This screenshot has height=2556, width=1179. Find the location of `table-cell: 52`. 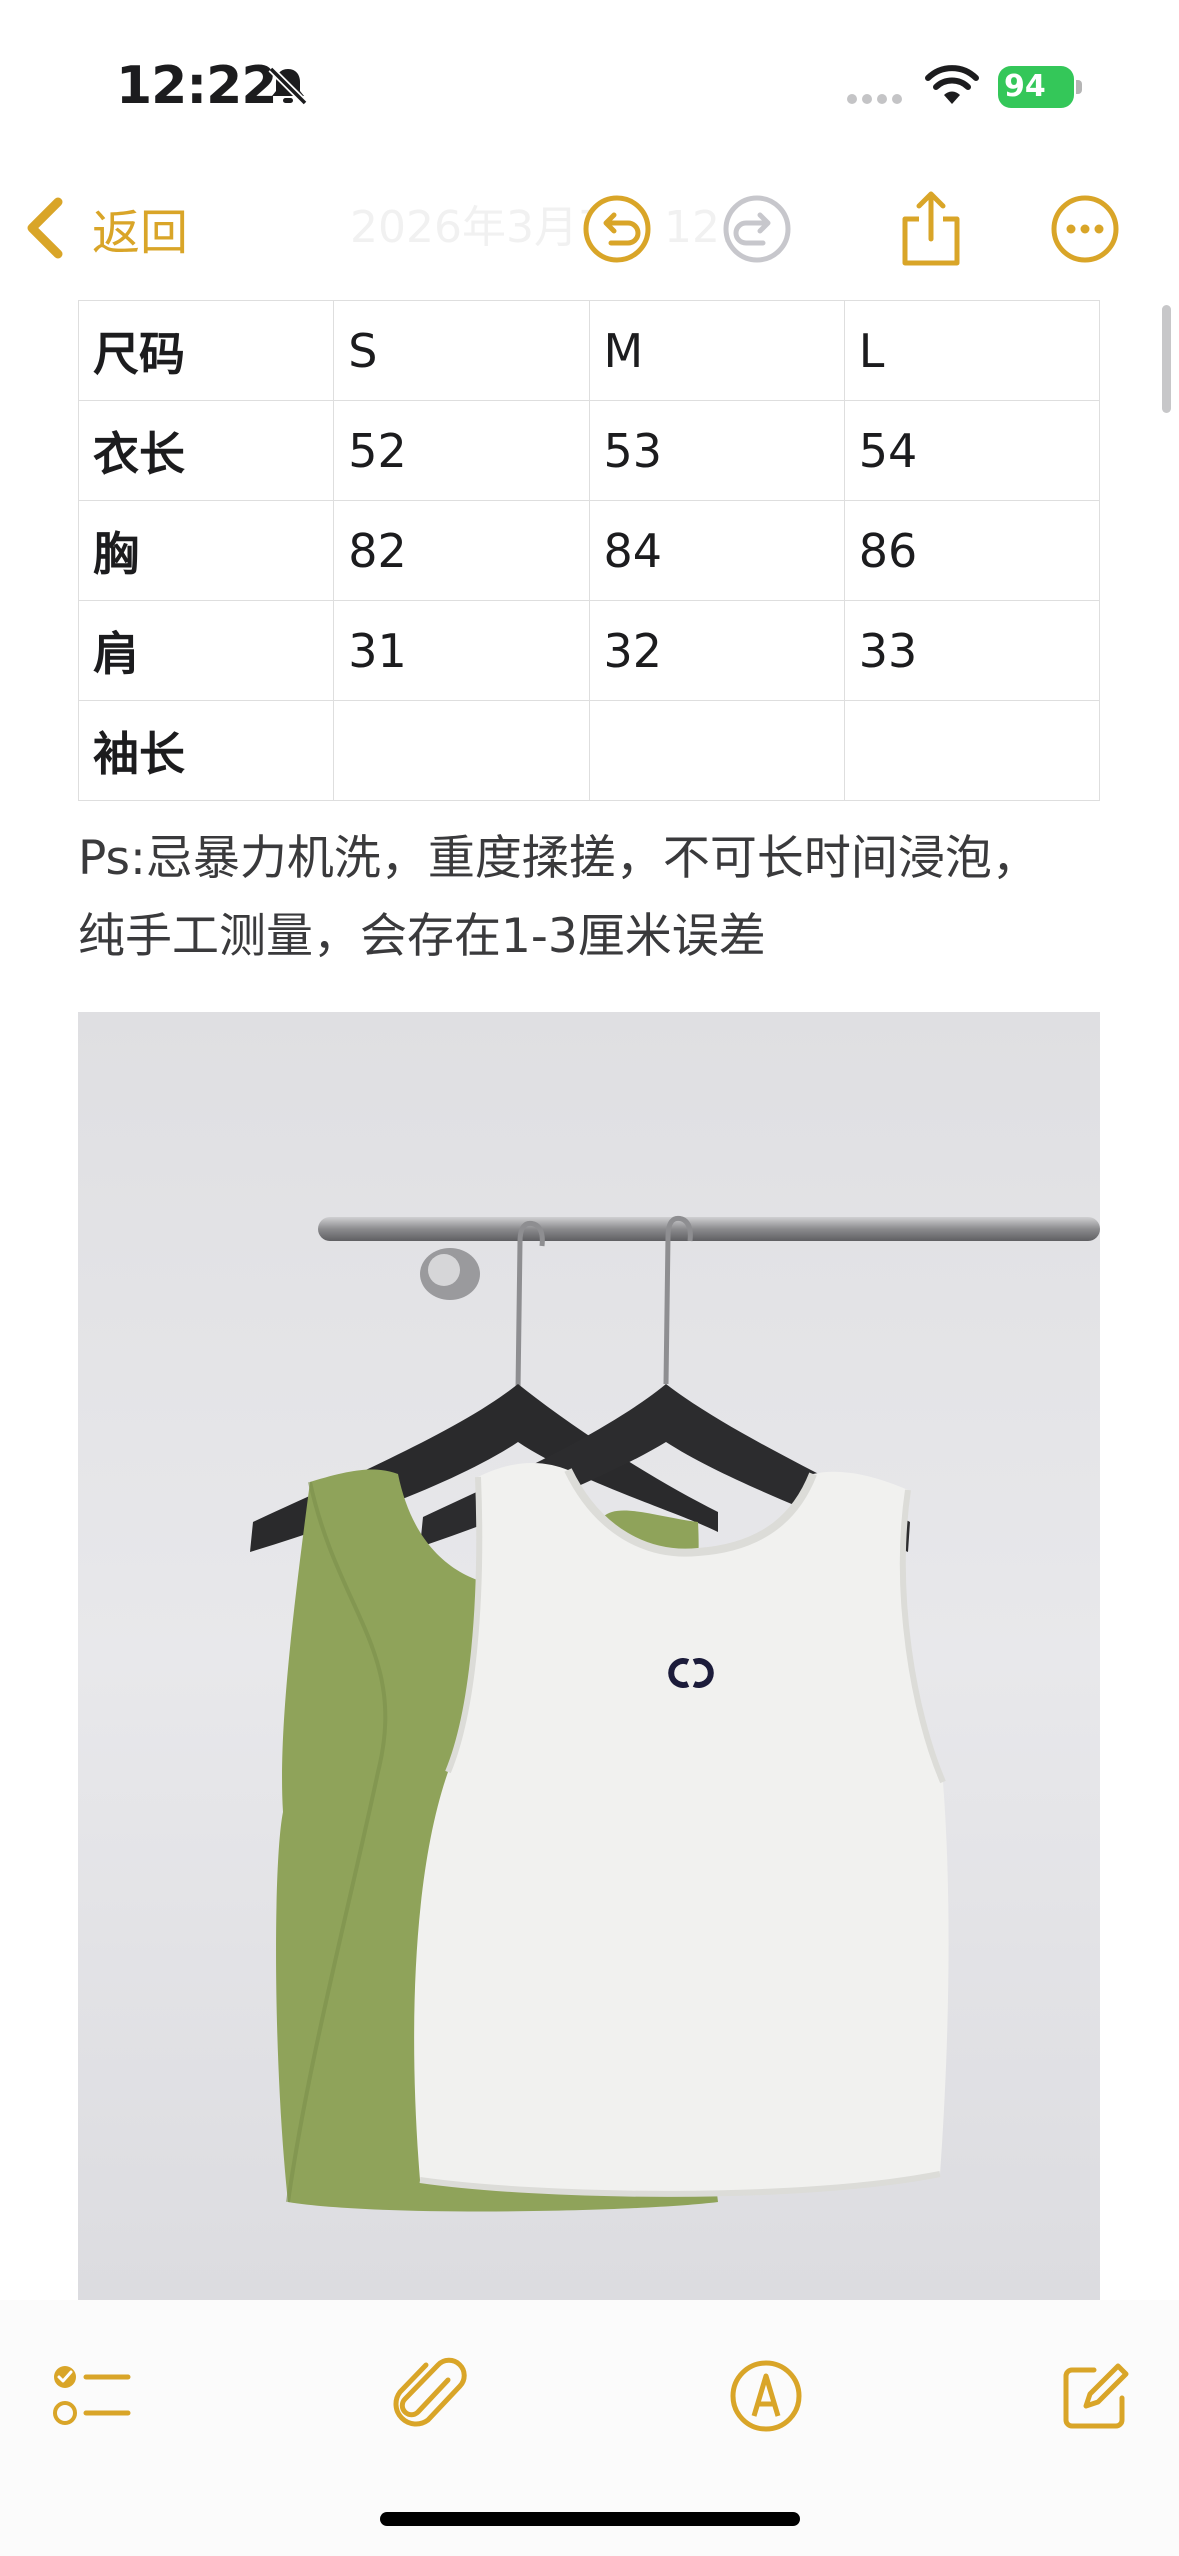

table-cell: 52 is located at coordinates (461, 450).